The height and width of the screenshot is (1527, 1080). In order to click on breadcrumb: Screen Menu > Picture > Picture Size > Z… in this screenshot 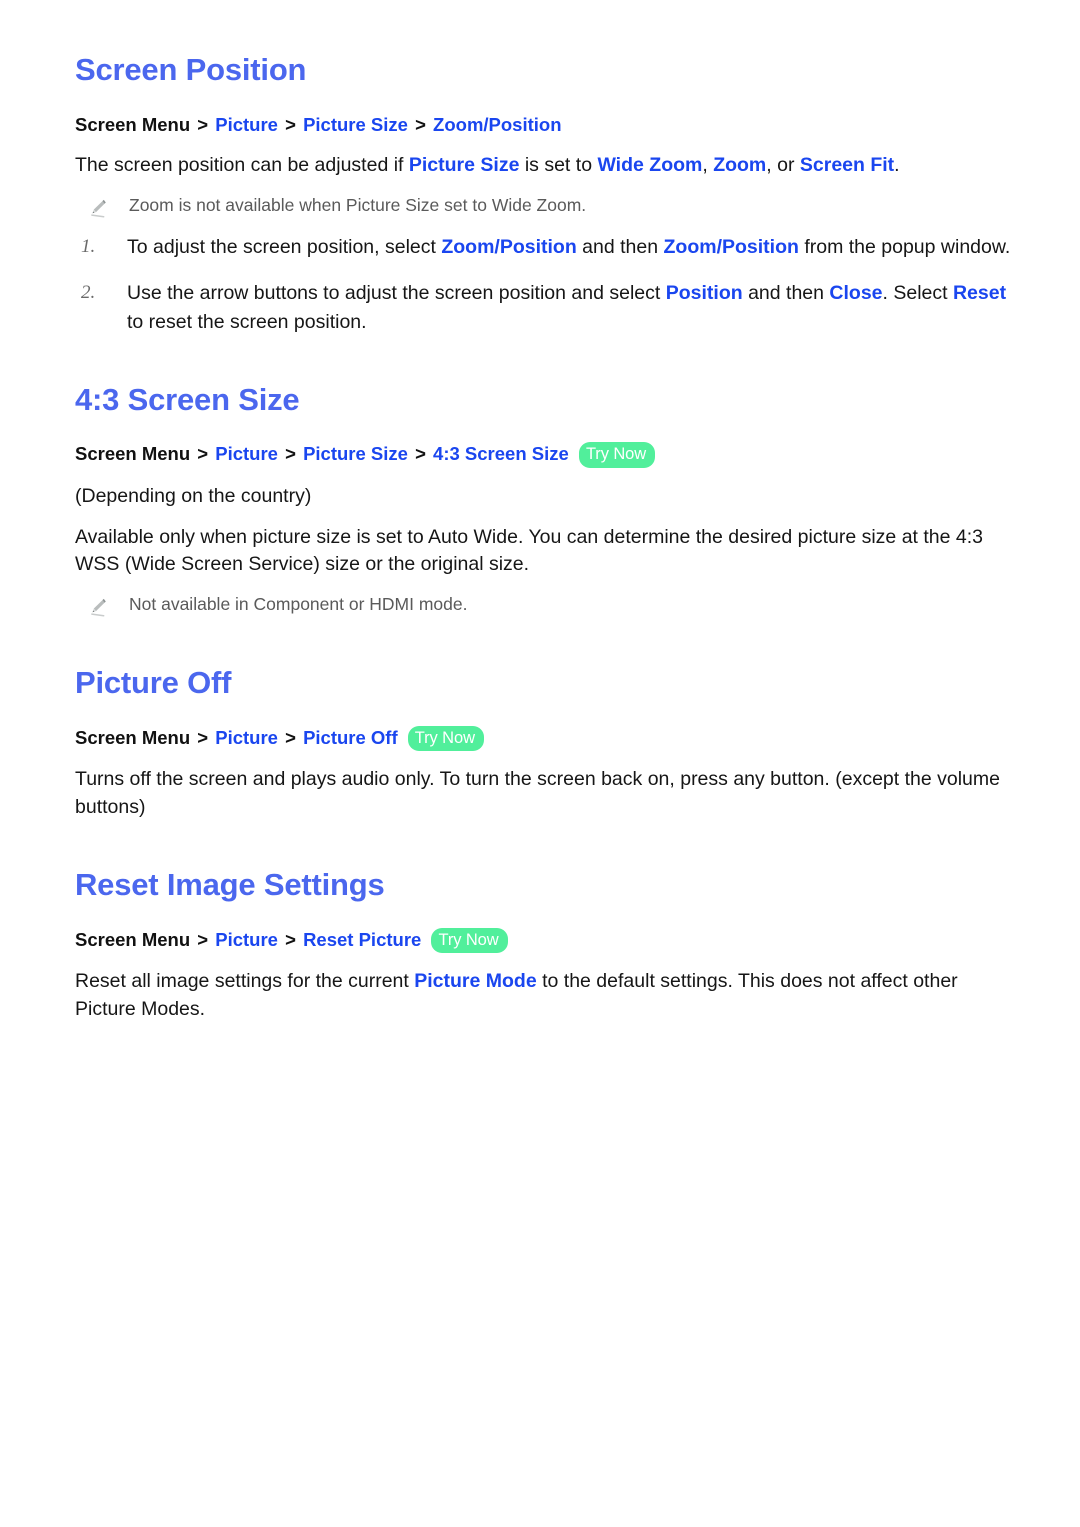, I will do `click(548, 125)`.